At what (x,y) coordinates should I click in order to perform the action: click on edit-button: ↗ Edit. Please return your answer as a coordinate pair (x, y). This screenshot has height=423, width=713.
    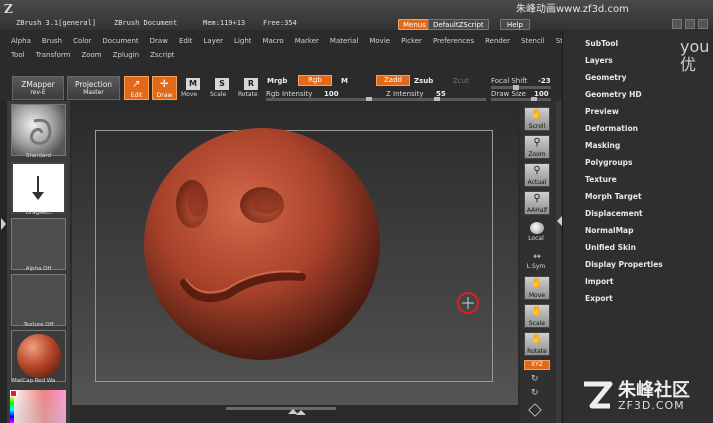
    Looking at the image, I should click on (136, 88).